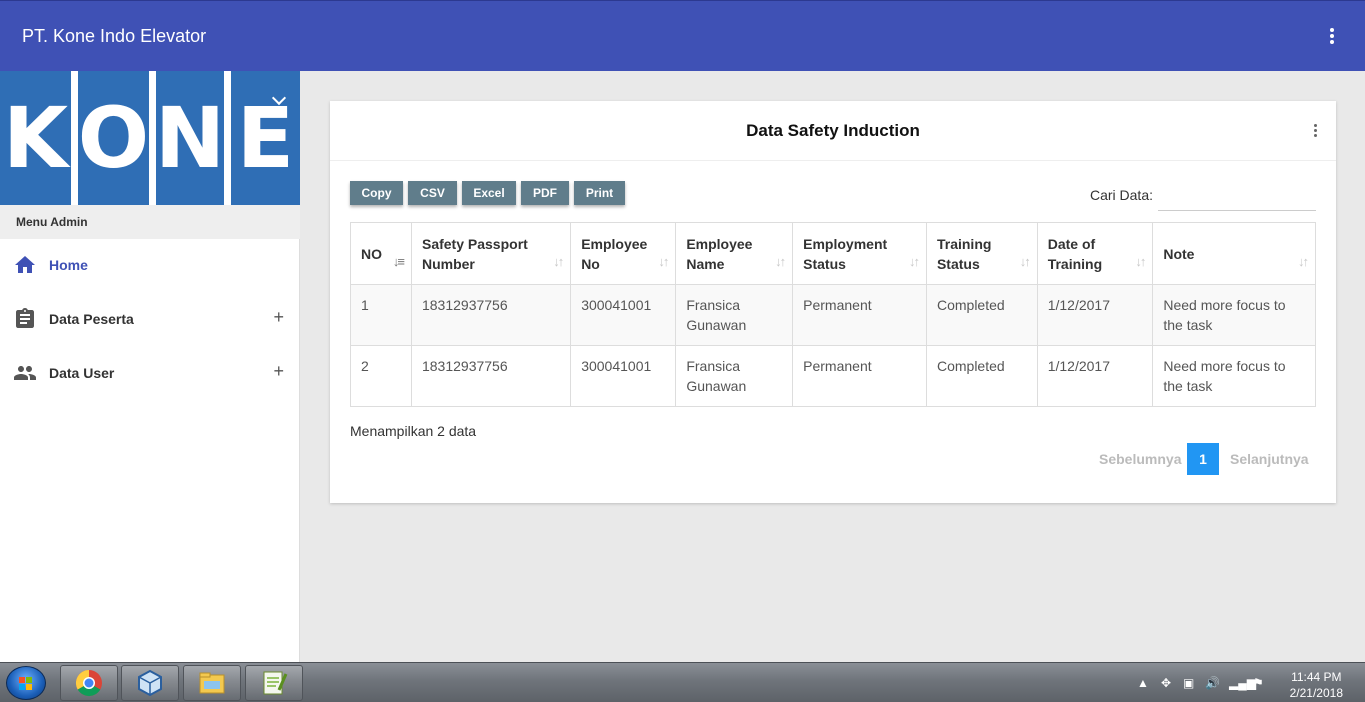  I want to click on card-header: Data Safety Induction, so click(833, 131).